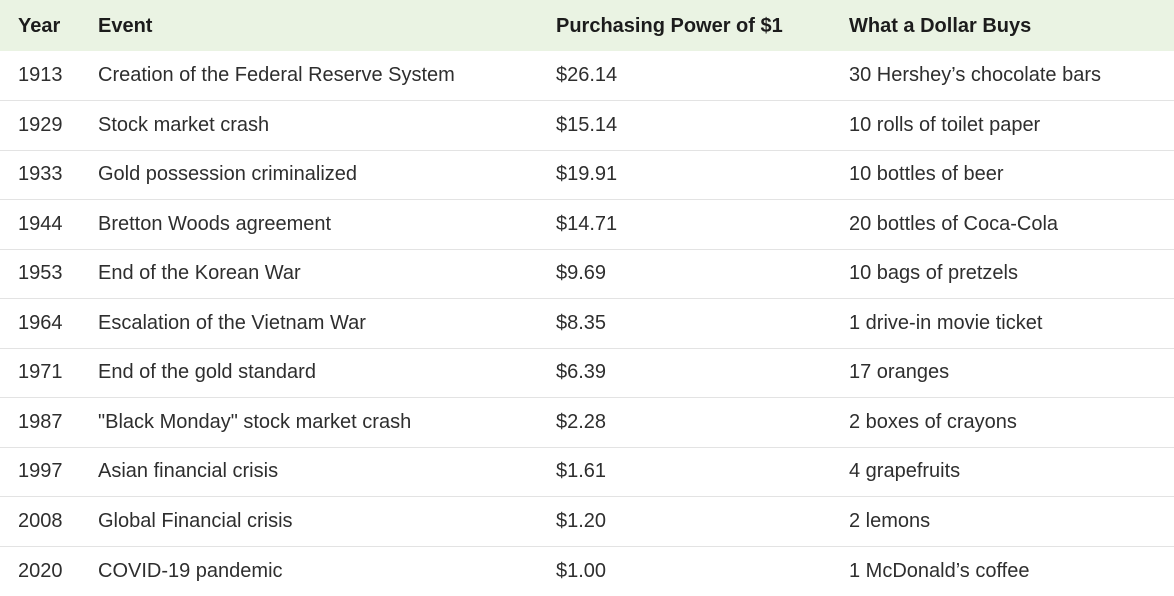 Image resolution: width=1174 pixels, height=596 pixels. What do you see at coordinates (581, 520) in the screenshot?
I see `cell-purchasing-power: $1.20` at bounding box center [581, 520].